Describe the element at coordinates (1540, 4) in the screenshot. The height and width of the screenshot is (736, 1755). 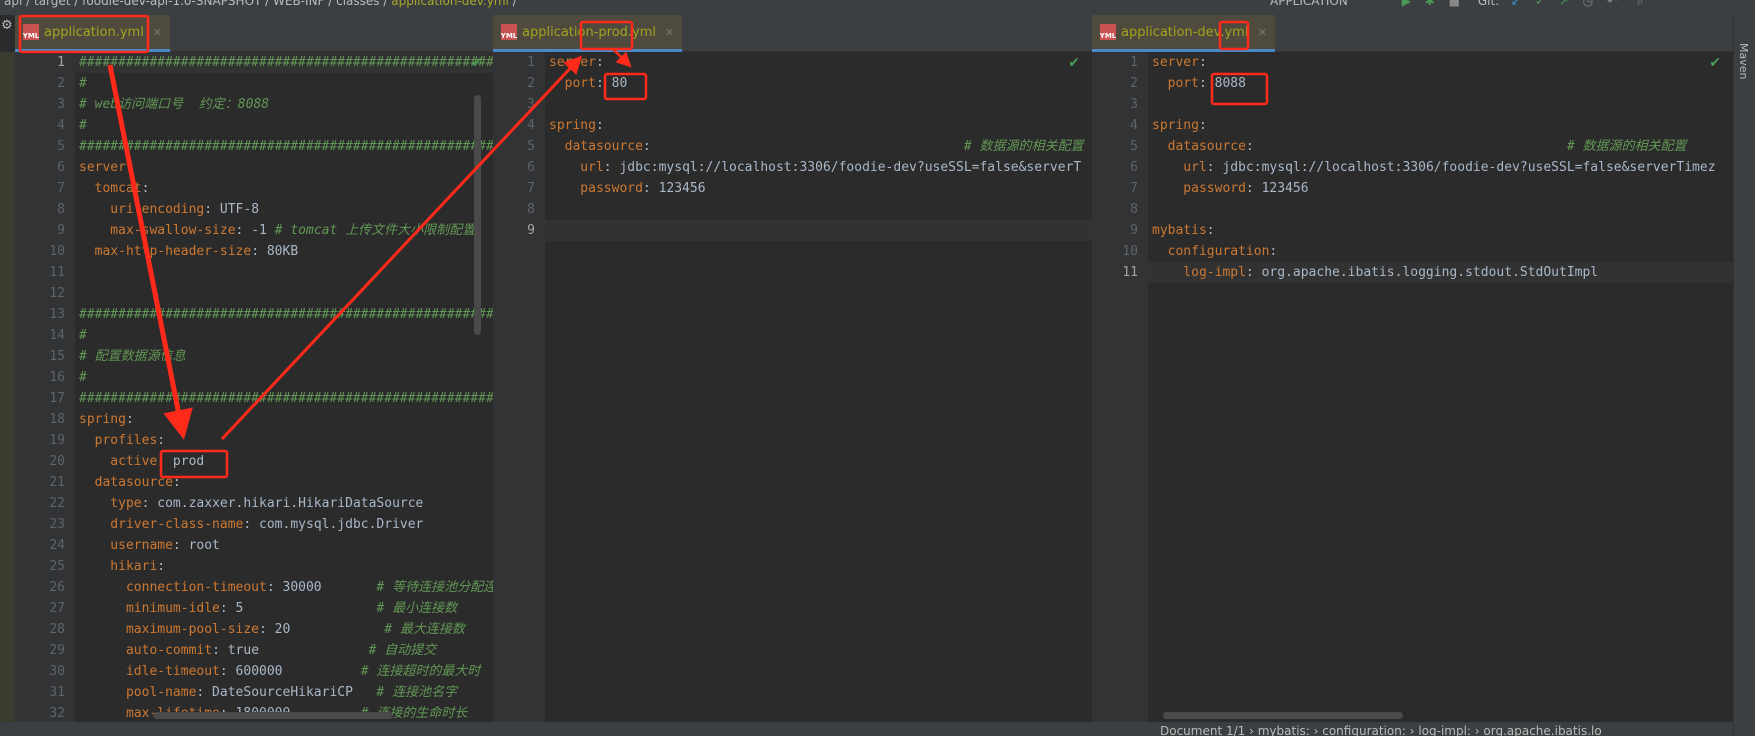
I see `commit-icon: ✓` at that location.